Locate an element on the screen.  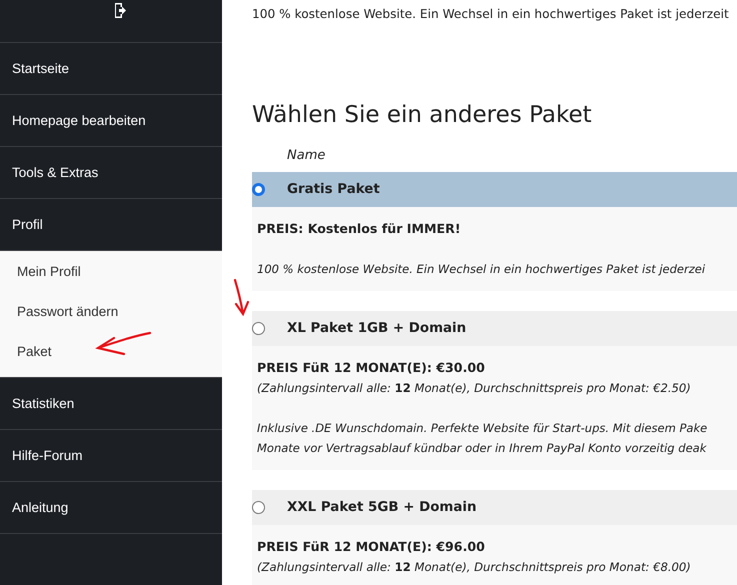
package-header: Gratis Paket is located at coordinates (494, 189).